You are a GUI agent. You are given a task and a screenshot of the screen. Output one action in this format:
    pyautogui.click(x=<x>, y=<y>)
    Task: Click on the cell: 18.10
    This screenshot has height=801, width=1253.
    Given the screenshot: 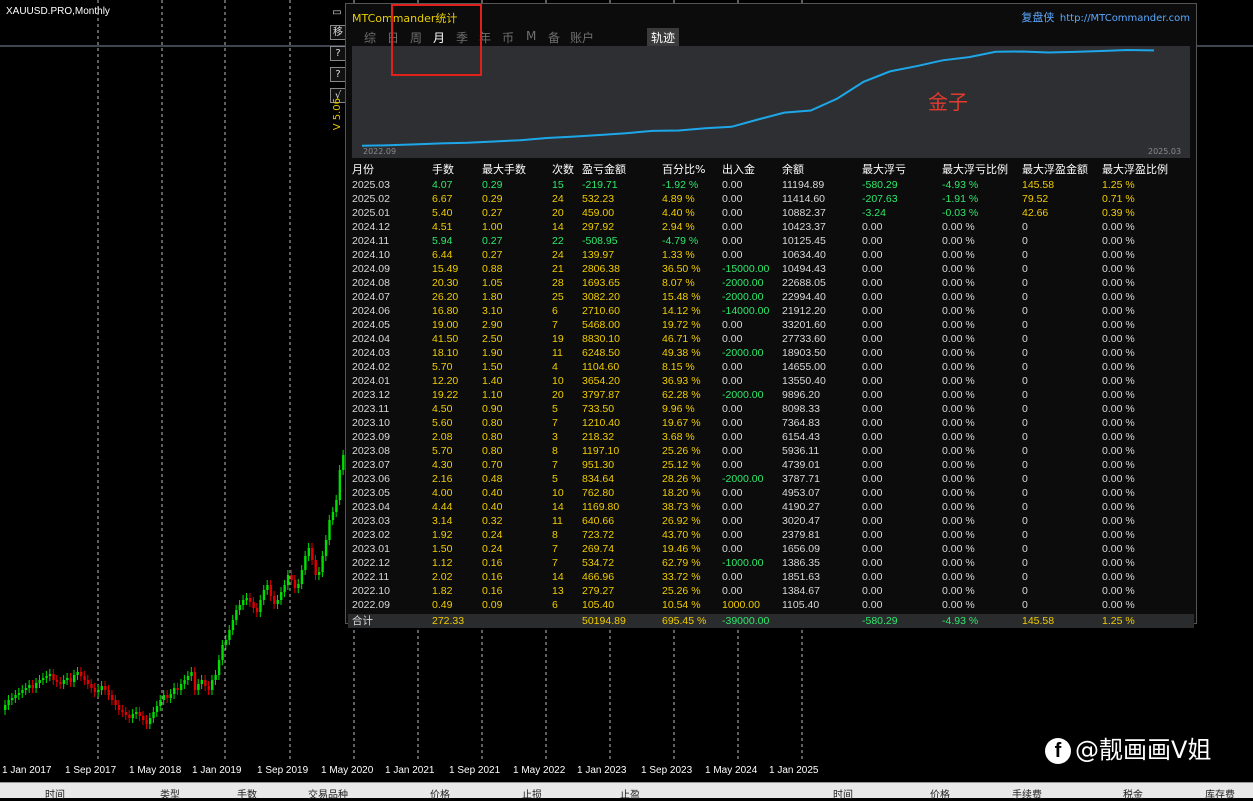 What is the action you would take?
    pyautogui.click(x=445, y=353)
    